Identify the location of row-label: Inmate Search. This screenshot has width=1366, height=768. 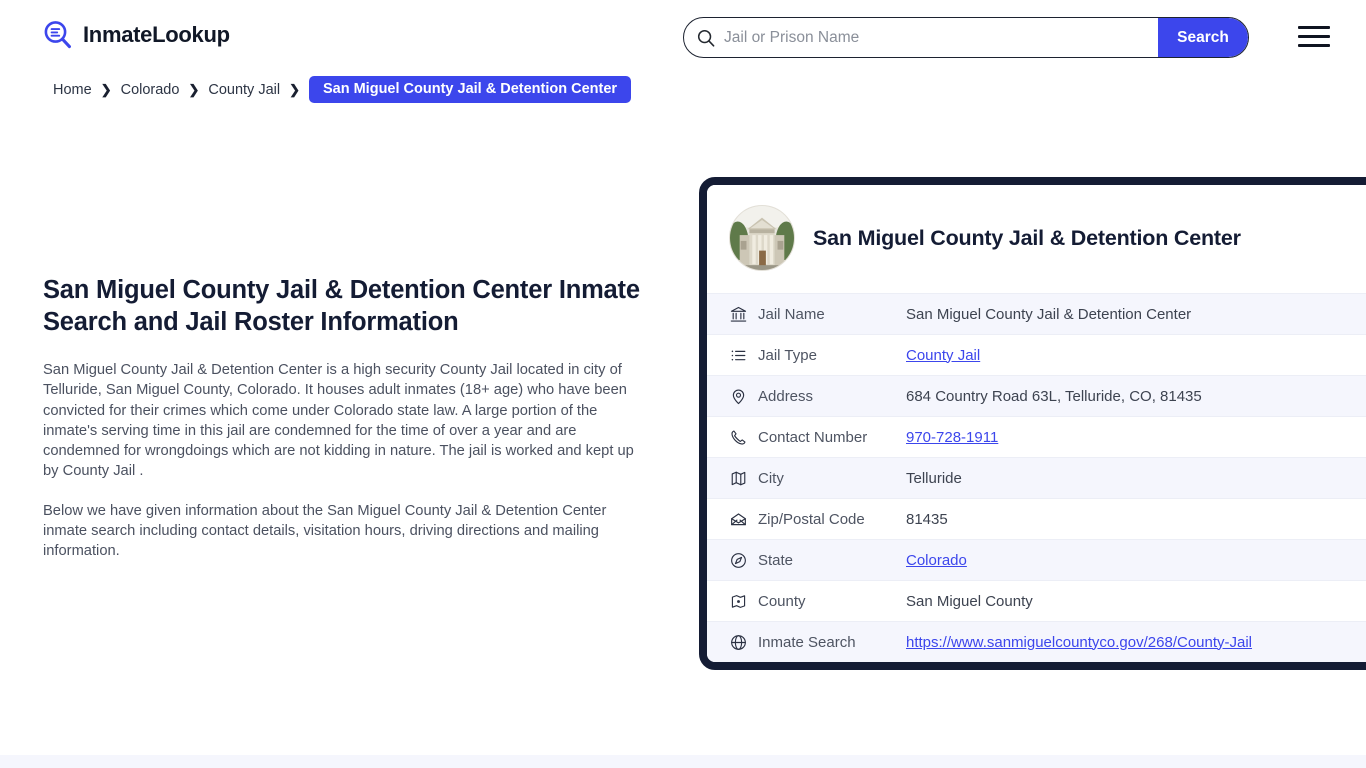
(807, 642).